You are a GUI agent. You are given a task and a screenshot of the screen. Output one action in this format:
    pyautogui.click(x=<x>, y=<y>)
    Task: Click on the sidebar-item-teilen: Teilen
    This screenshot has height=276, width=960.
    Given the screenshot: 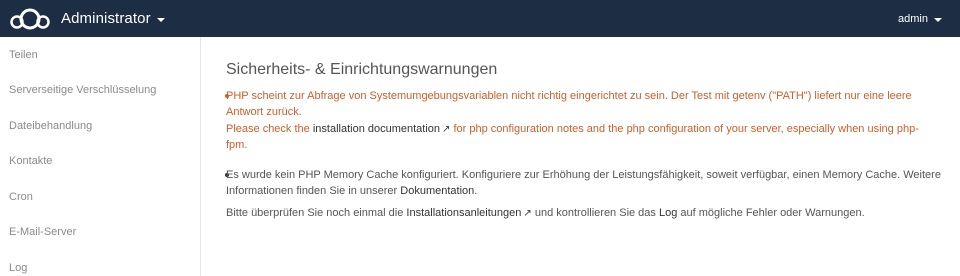 What is the action you would take?
    pyautogui.click(x=23, y=55)
    